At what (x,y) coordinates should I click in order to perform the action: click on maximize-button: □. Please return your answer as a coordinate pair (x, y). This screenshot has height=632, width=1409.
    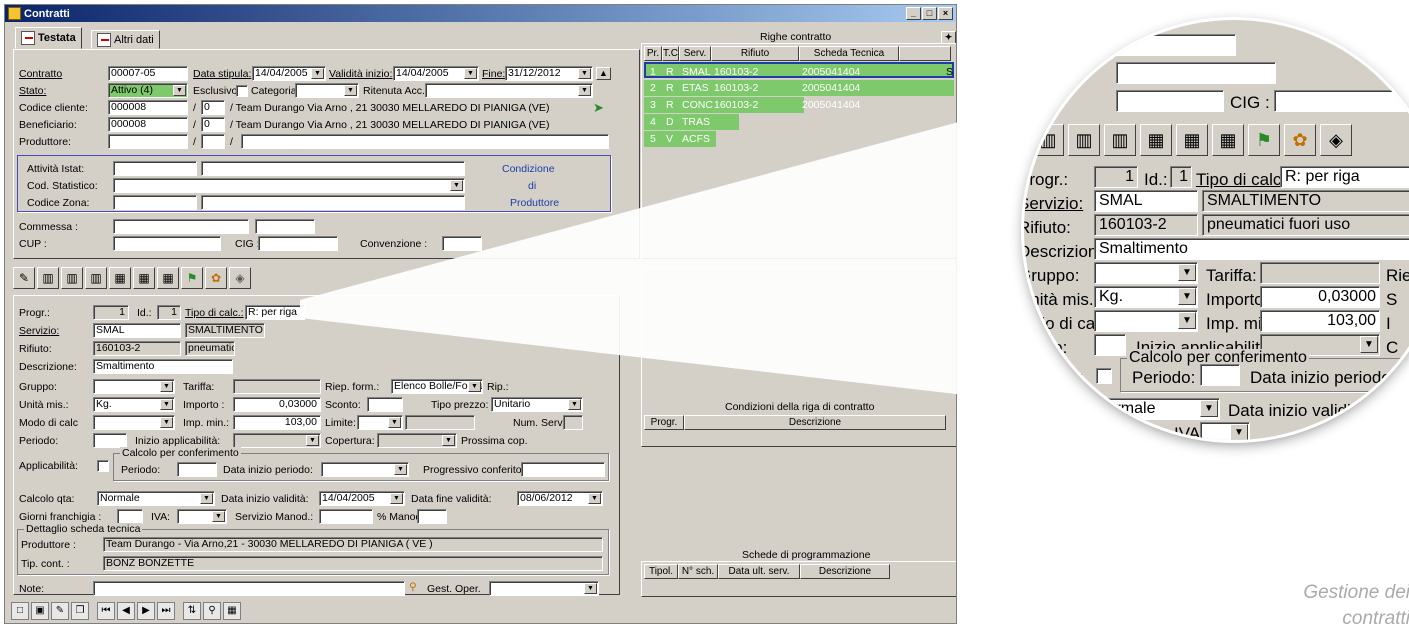
    Looking at the image, I should click on (929, 13).